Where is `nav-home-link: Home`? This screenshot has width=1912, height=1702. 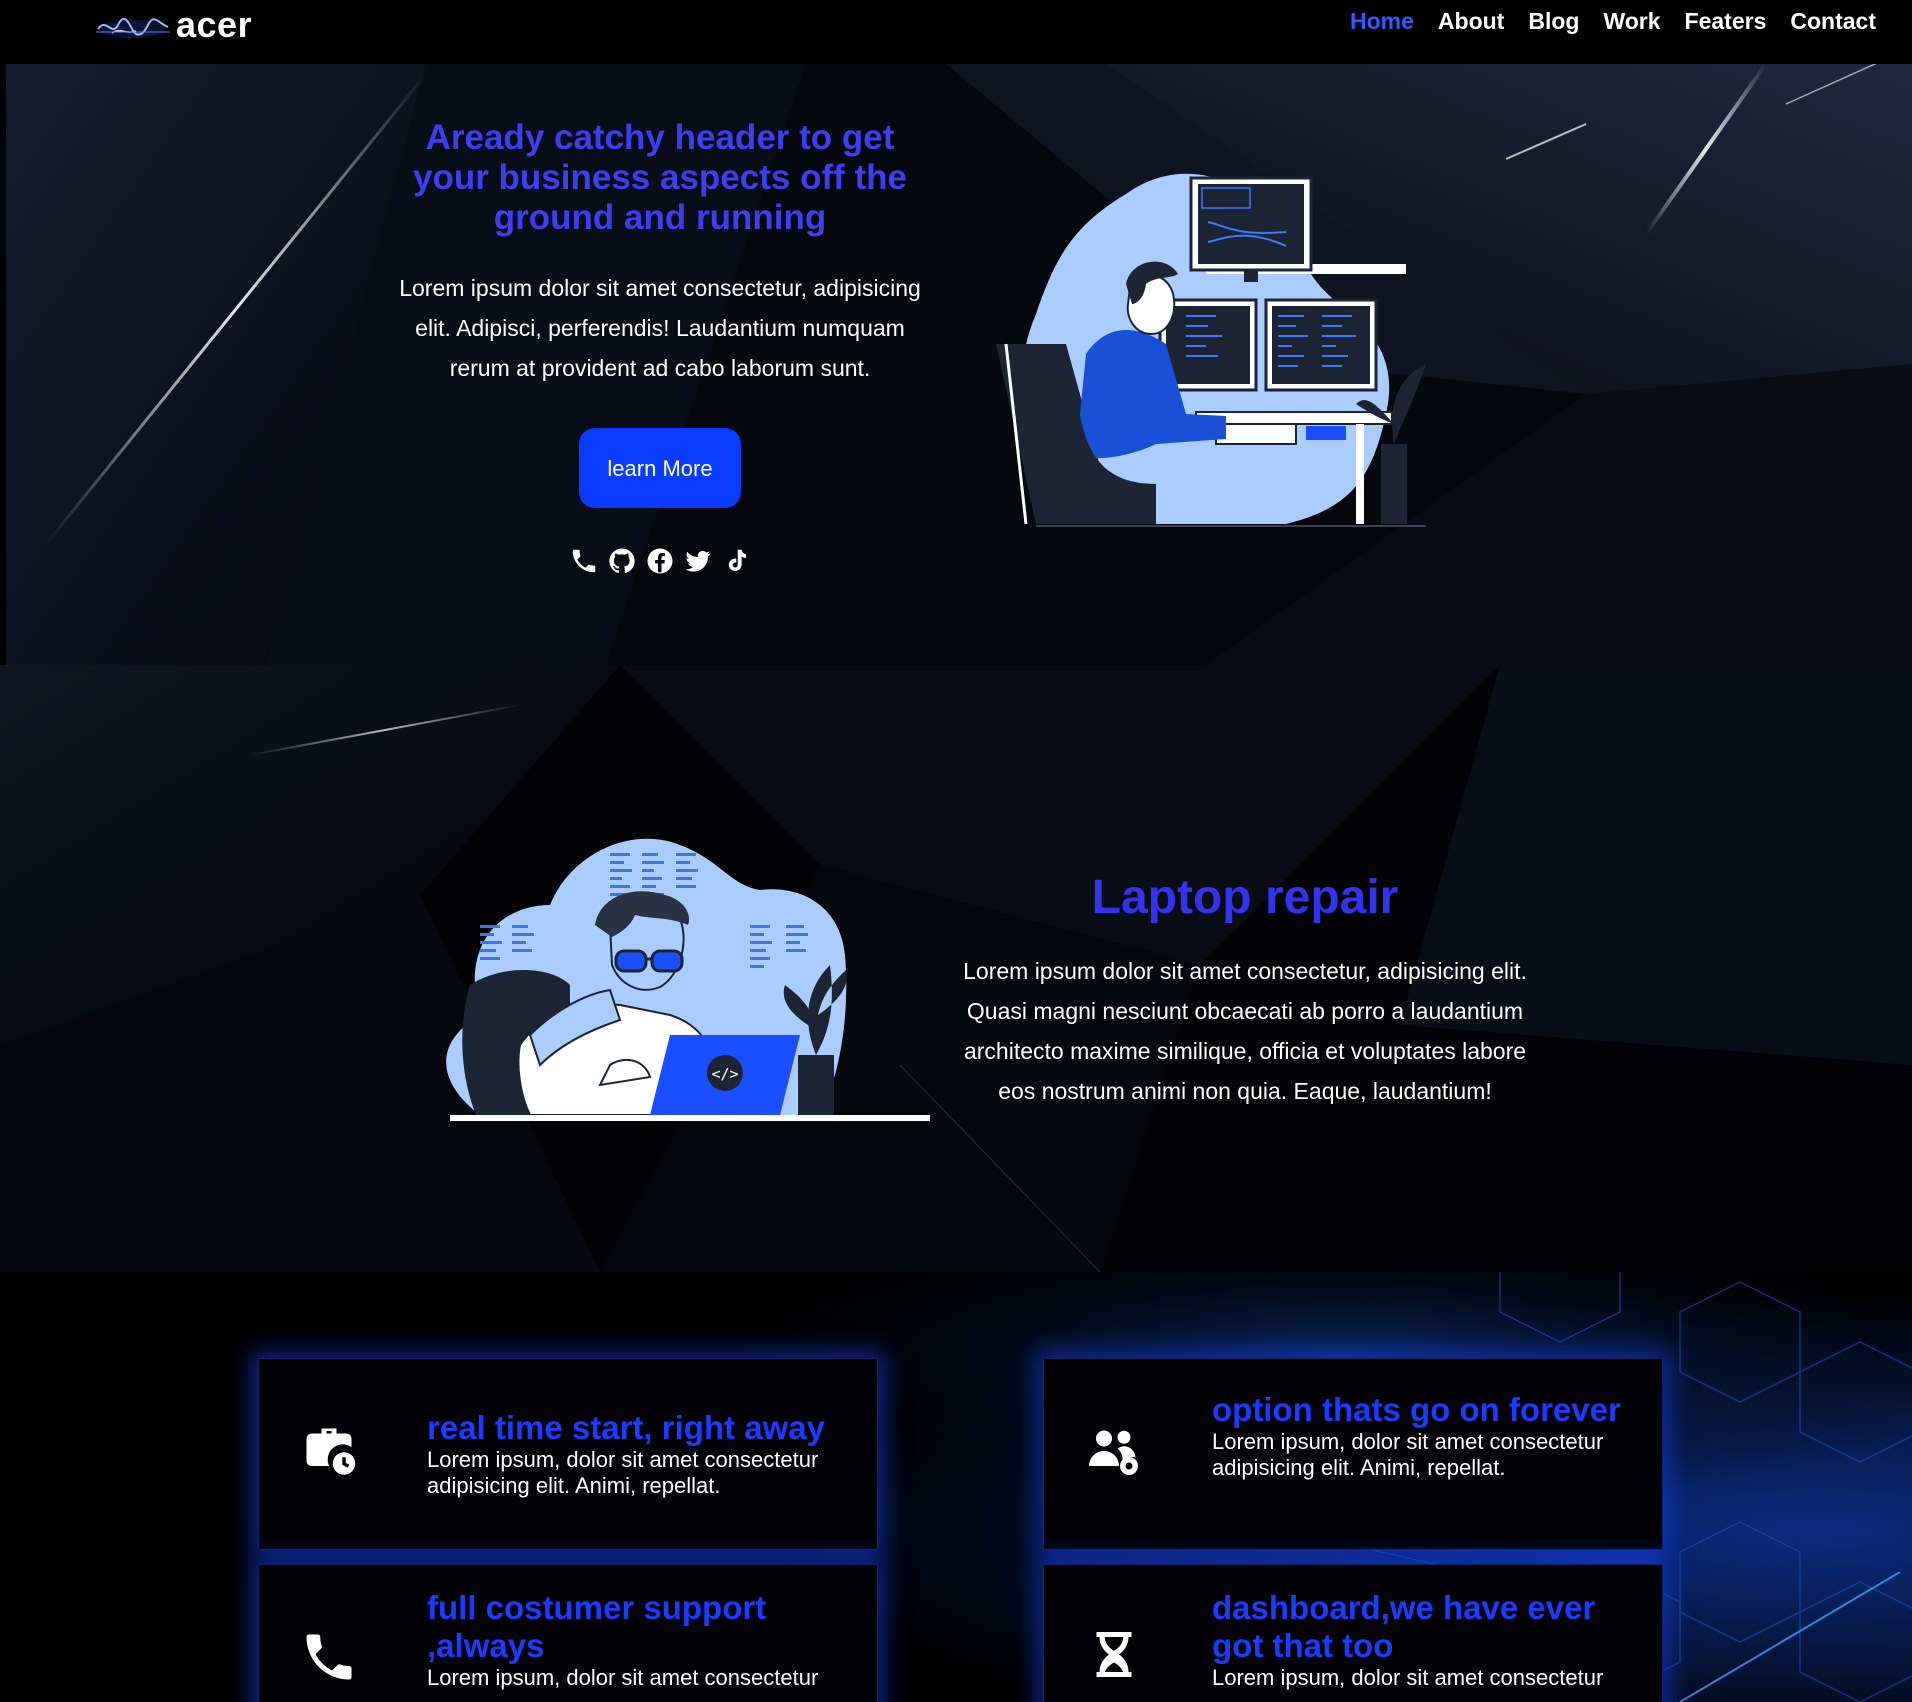 nav-home-link: Home is located at coordinates (1382, 21).